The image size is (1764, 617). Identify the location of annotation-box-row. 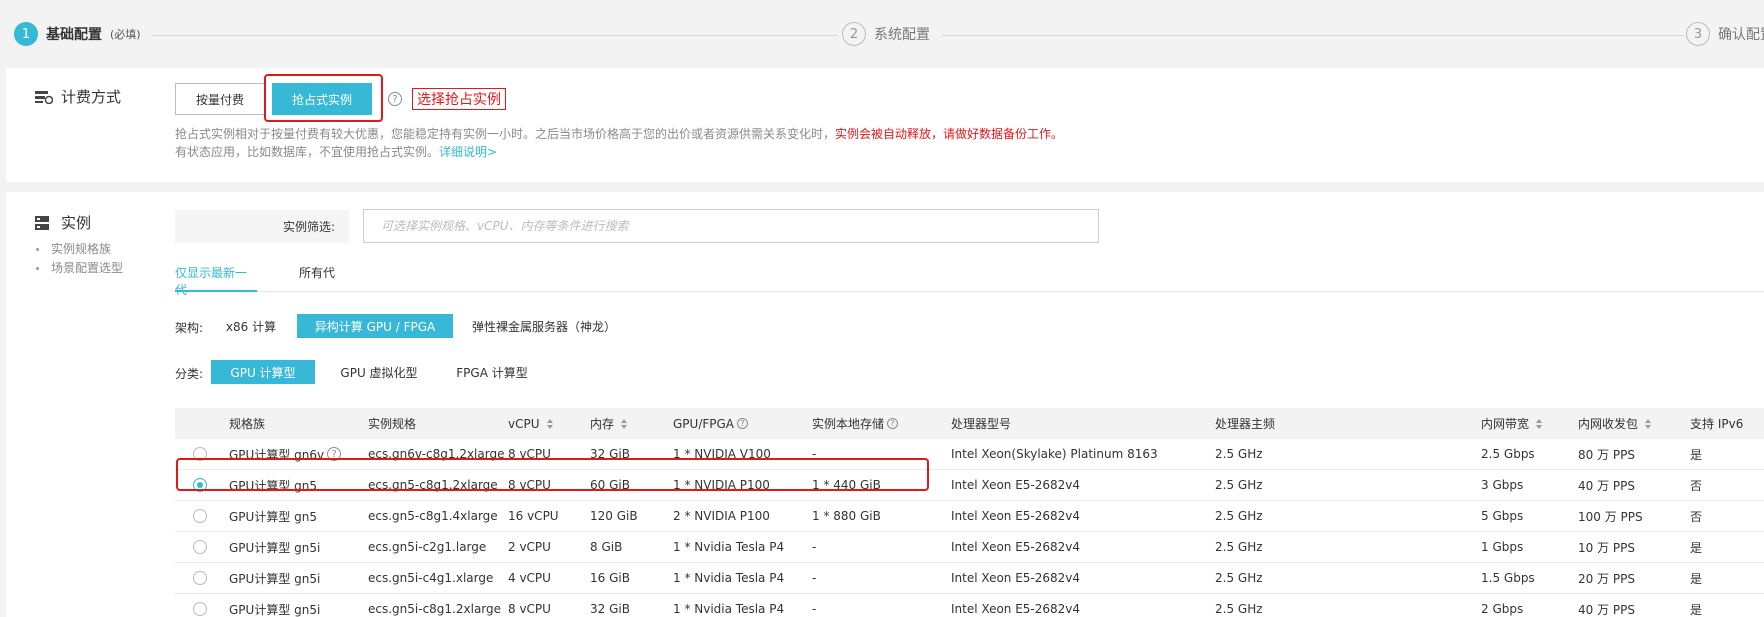
(552, 474).